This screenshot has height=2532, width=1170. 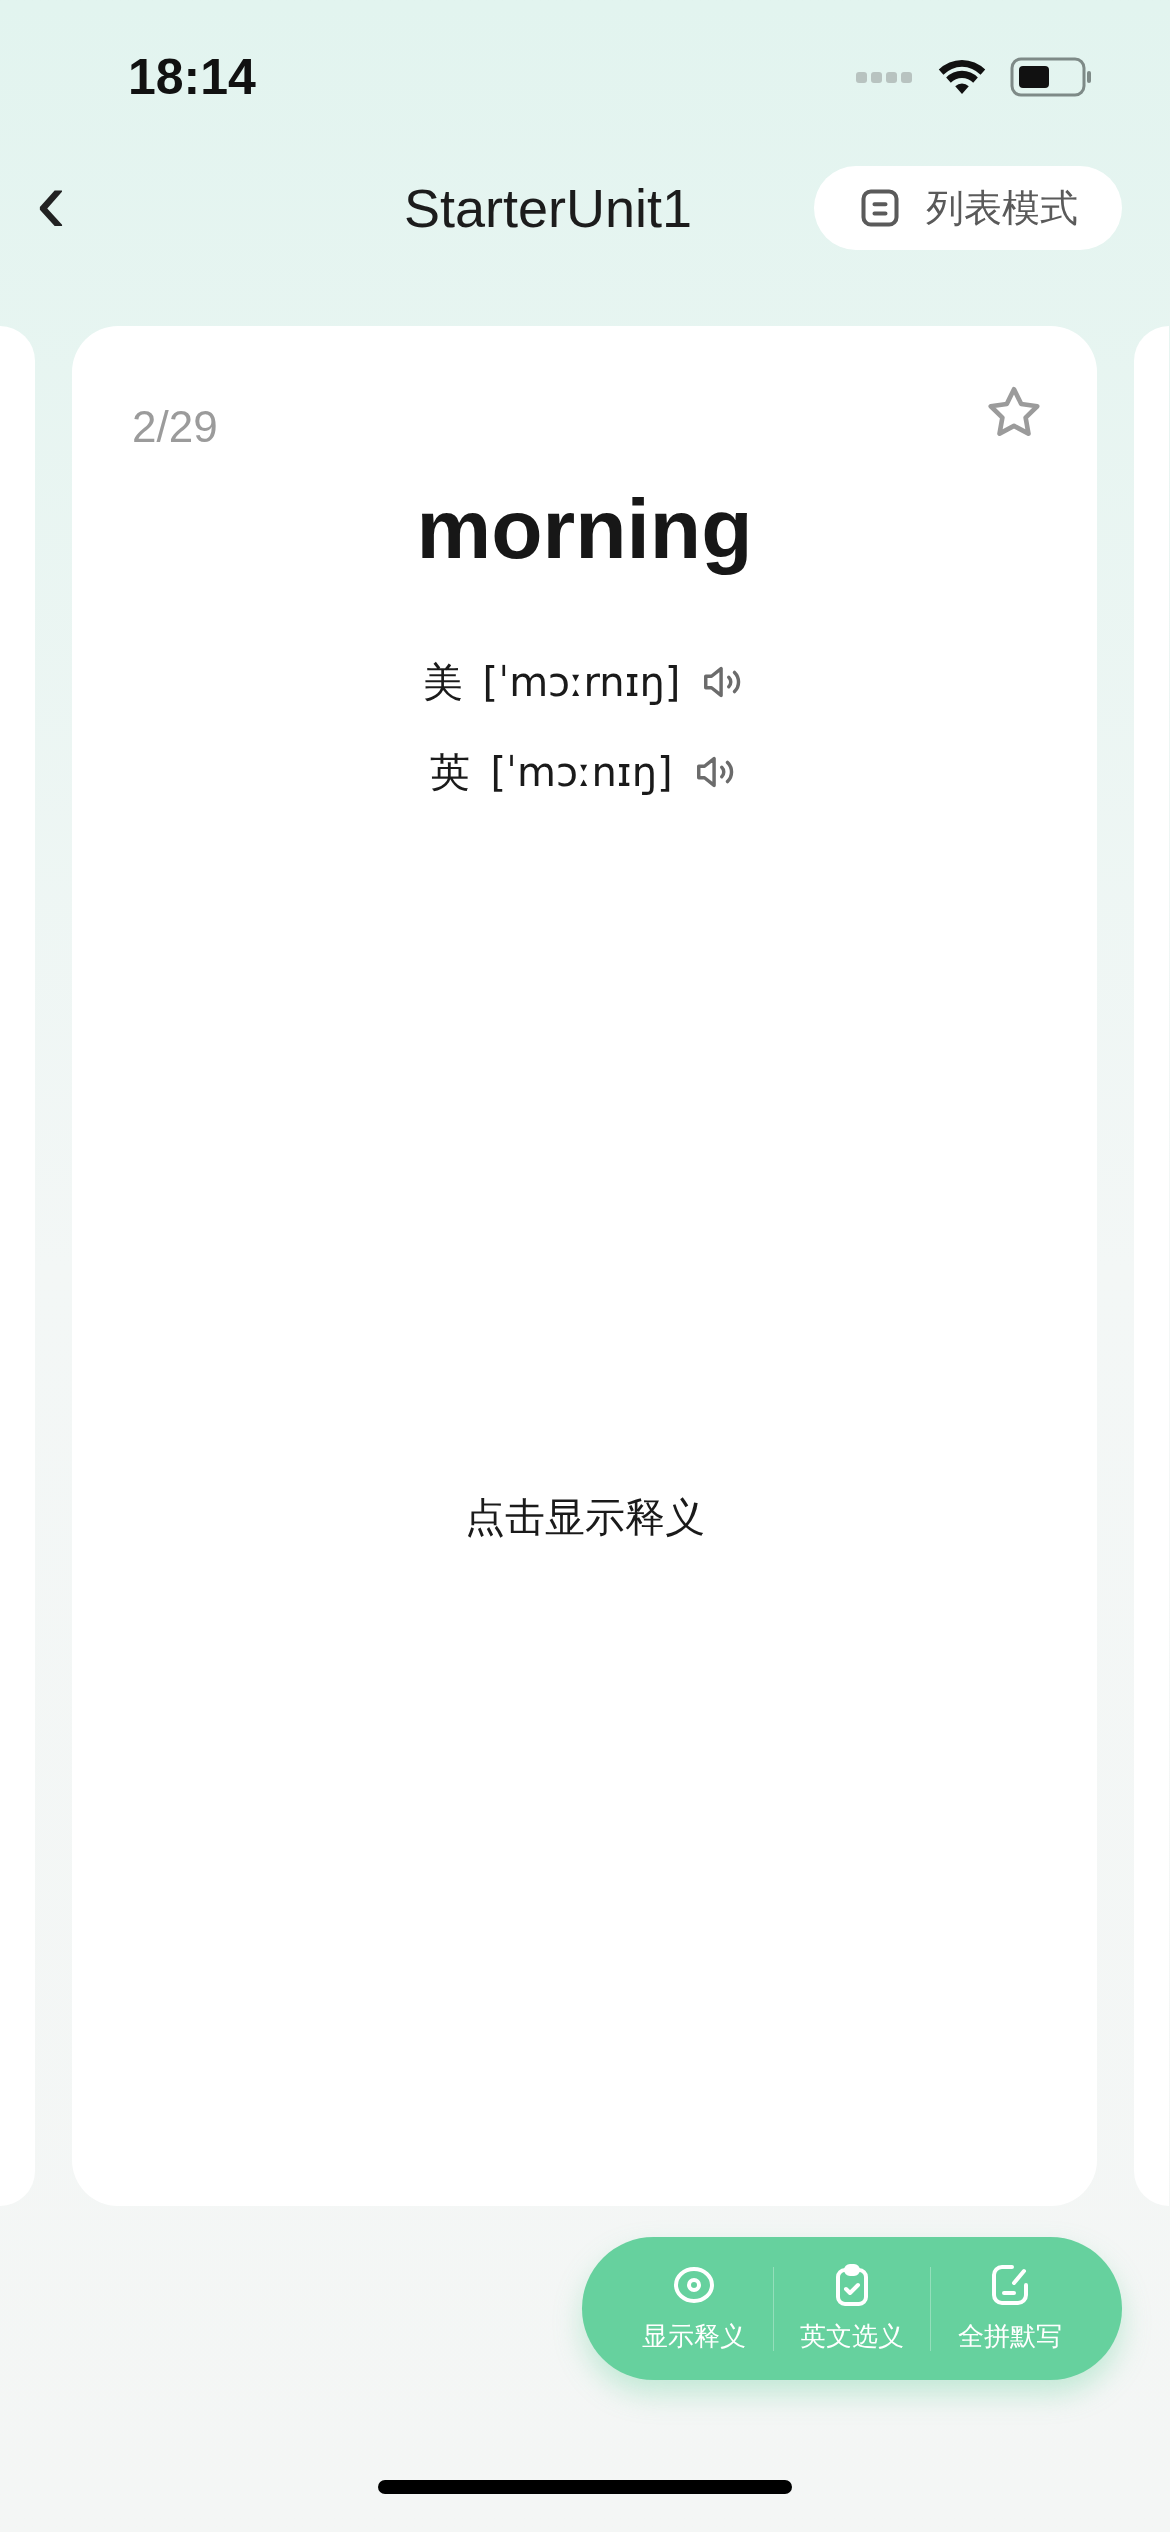 What do you see at coordinates (84, 208) in the screenshot?
I see `back-button: ‹` at bounding box center [84, 208].